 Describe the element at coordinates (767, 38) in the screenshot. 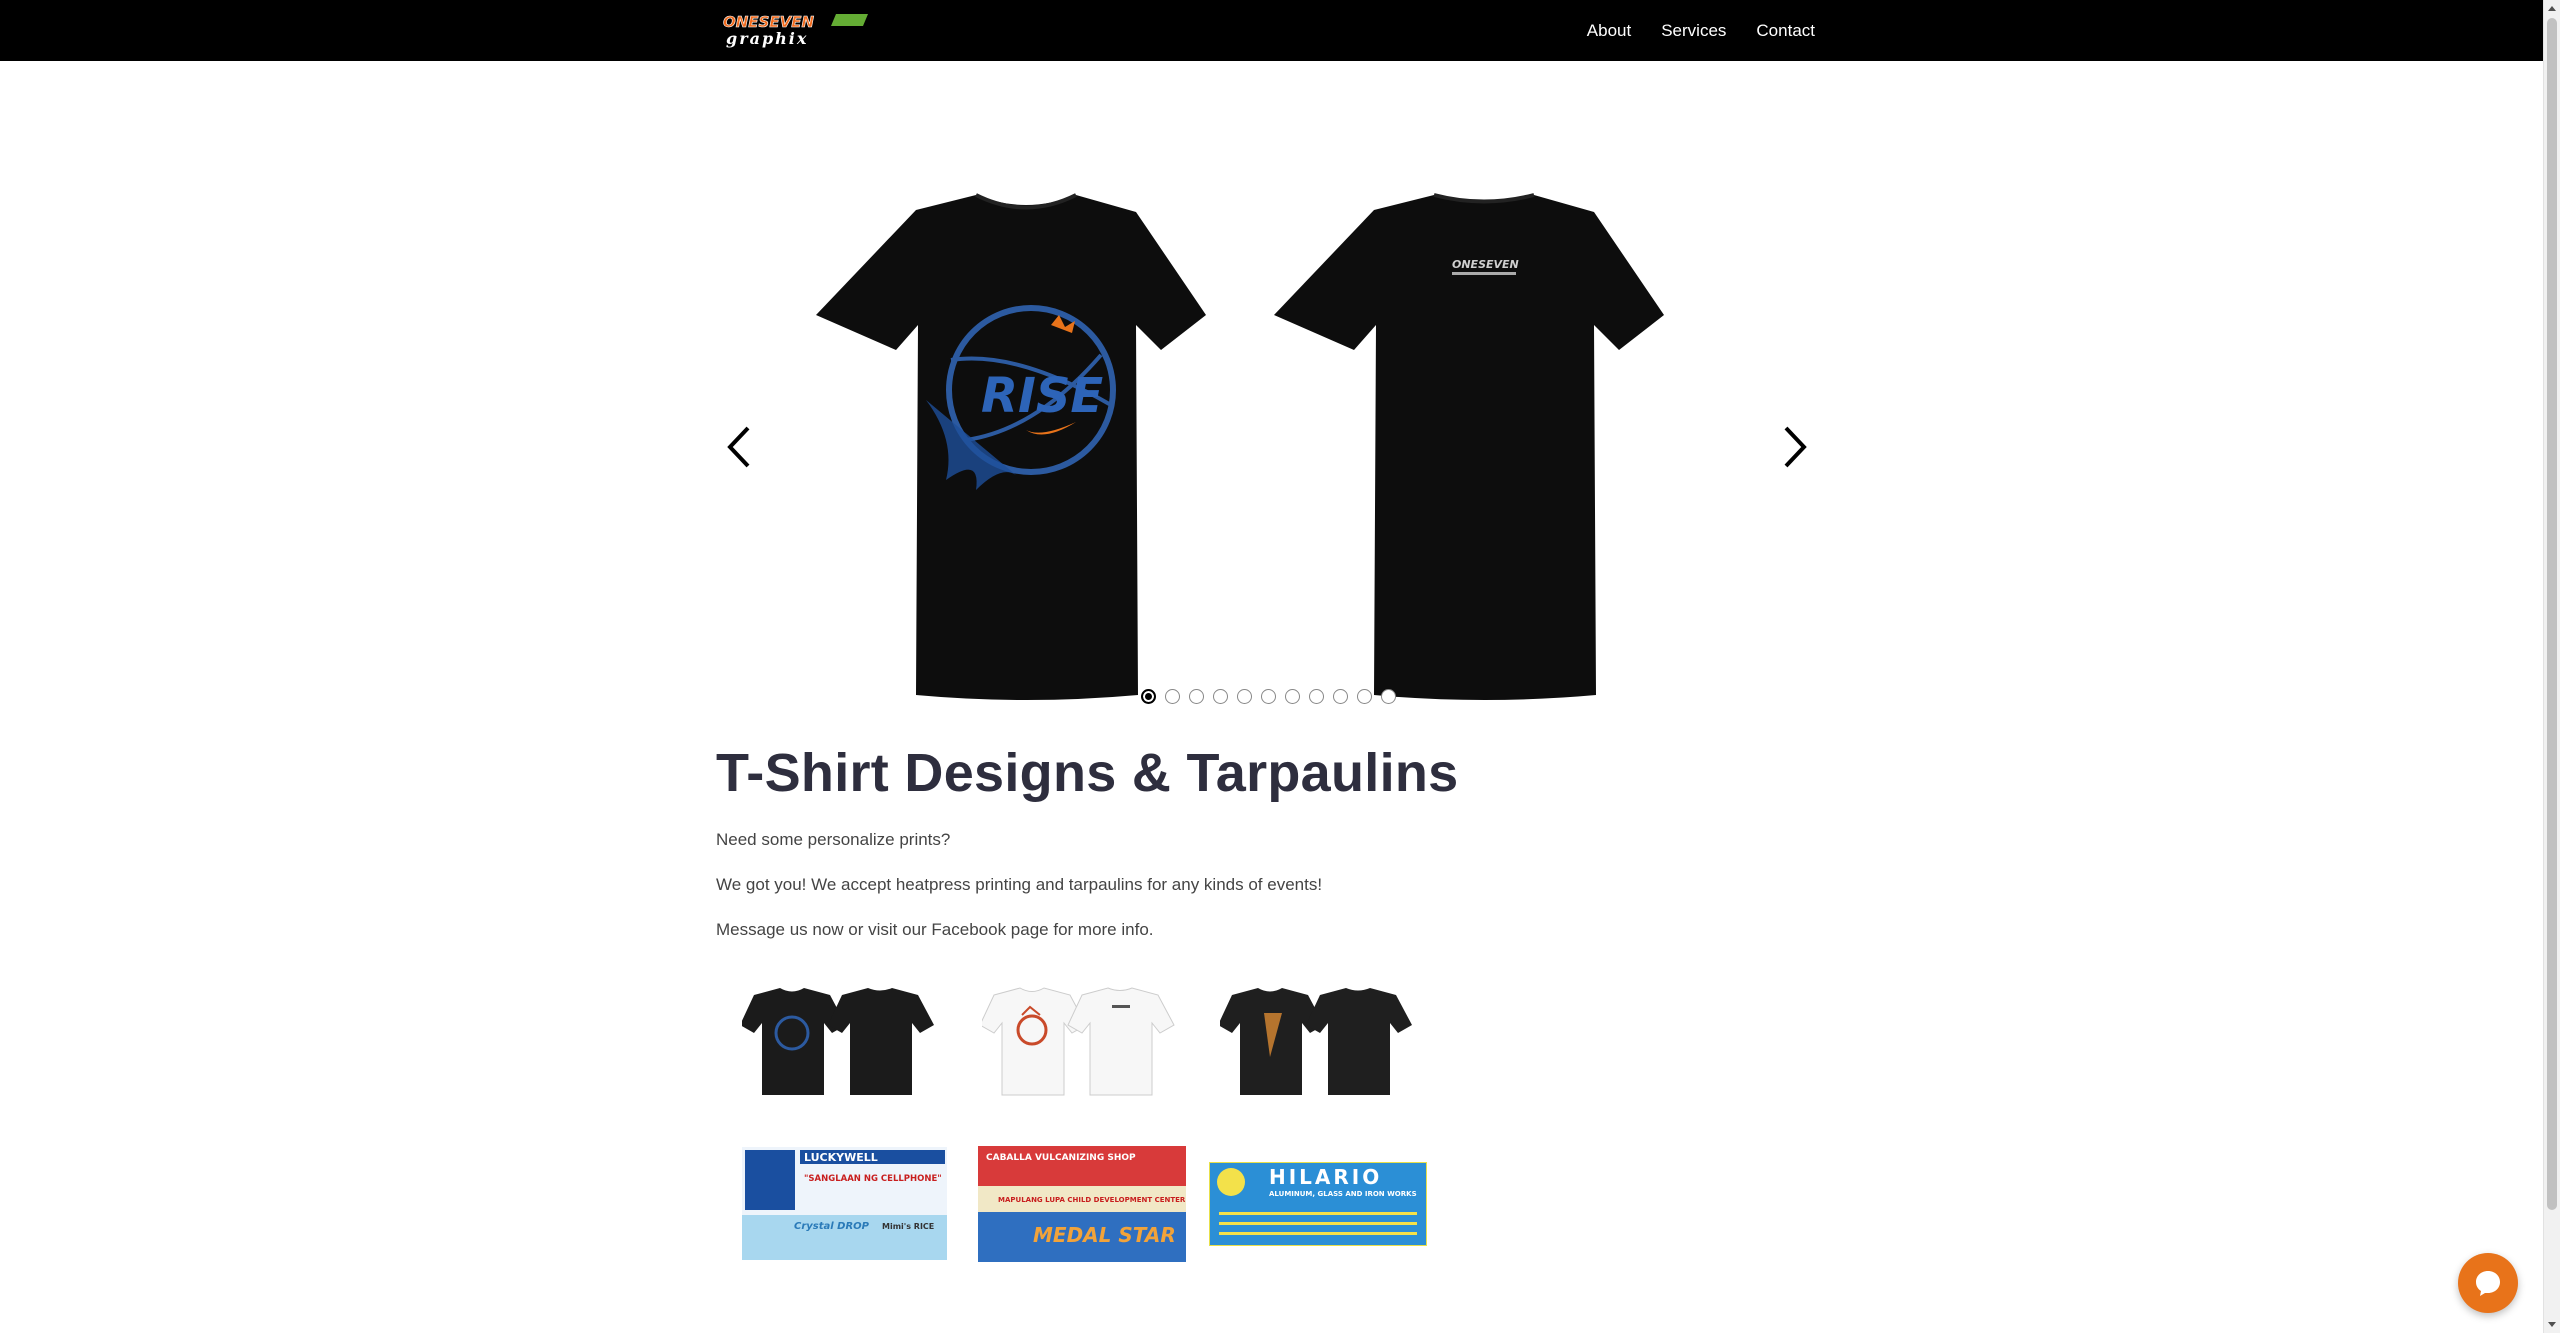

I see `logo-text-bottom: graphix` at that location.